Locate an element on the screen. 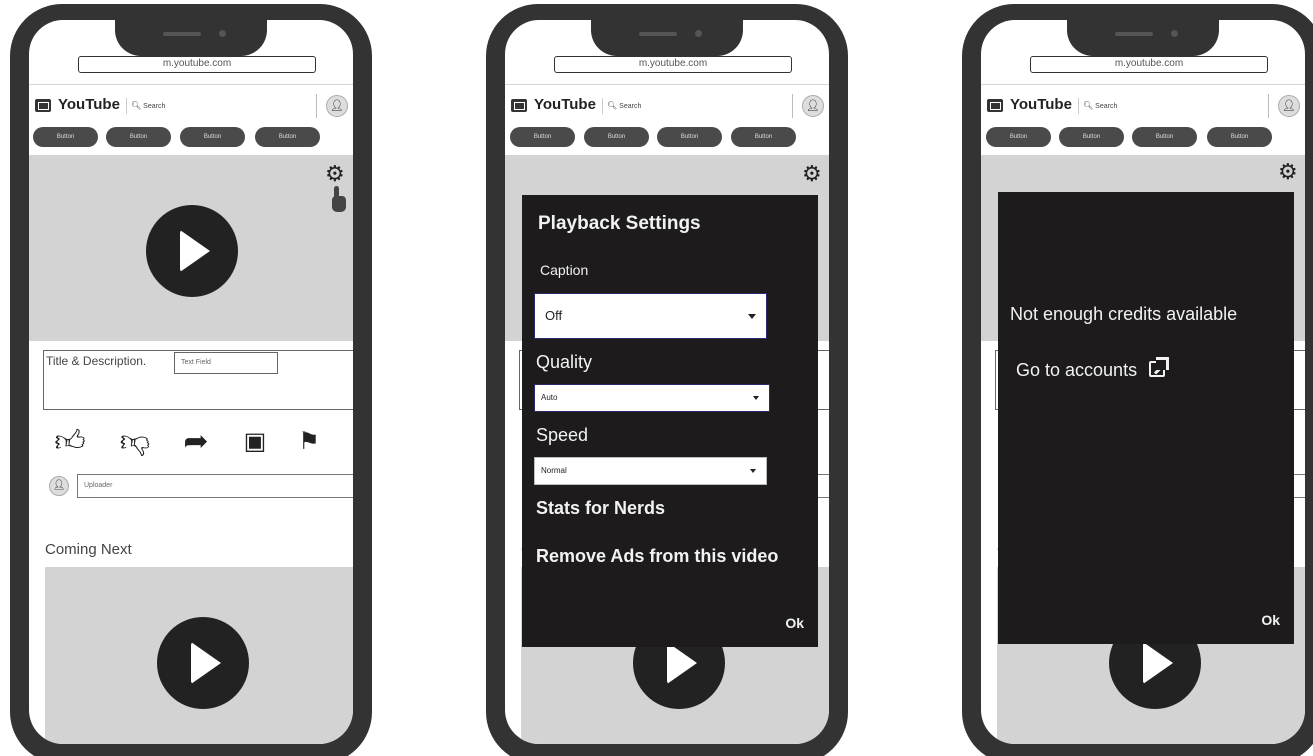  title-description-label: Title & Description. is located at coordinates (96, 361).